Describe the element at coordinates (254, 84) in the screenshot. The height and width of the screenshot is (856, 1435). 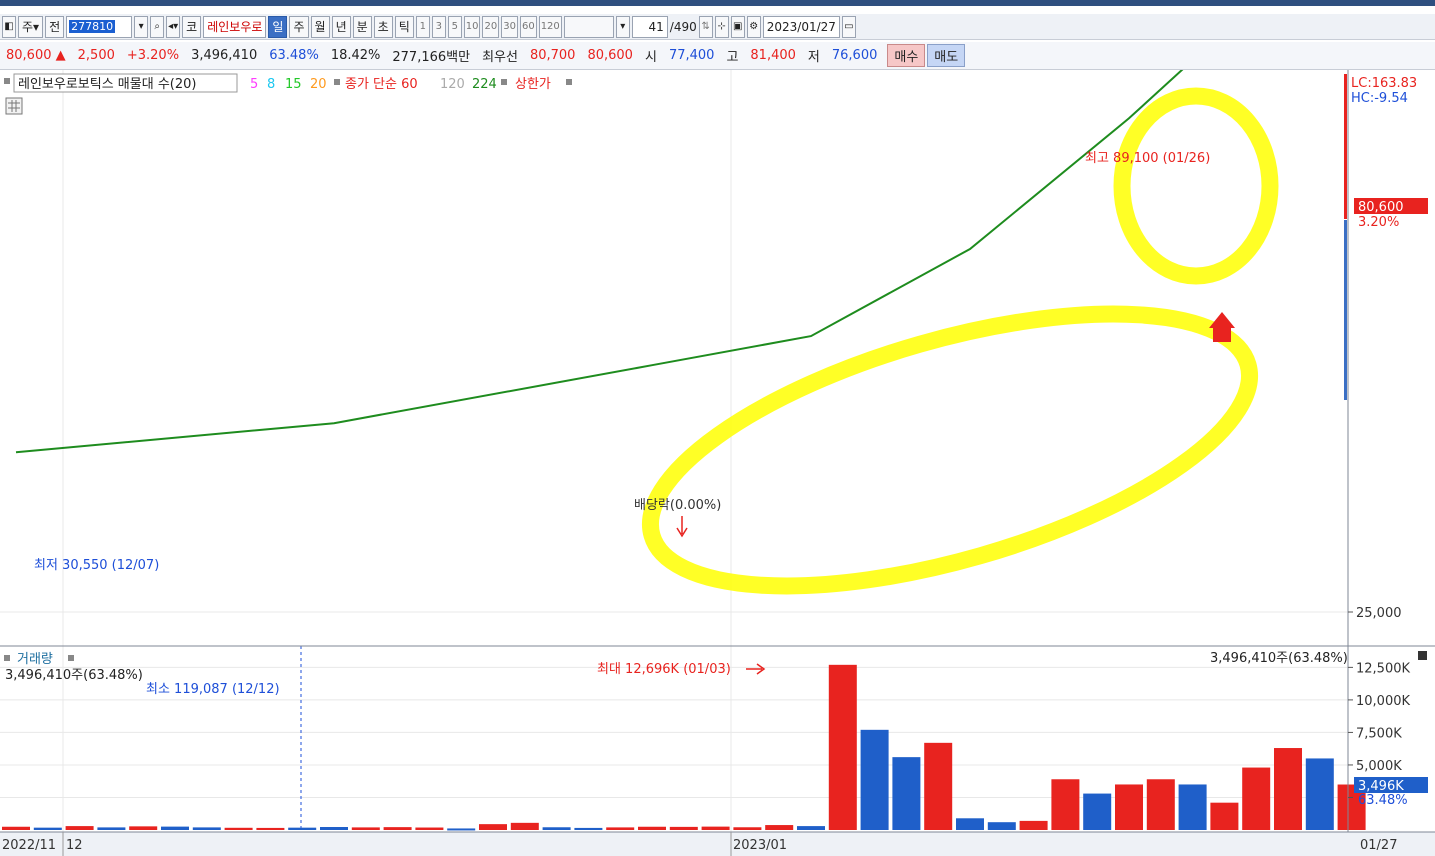
I see `legend-ma5: 5` at that location.